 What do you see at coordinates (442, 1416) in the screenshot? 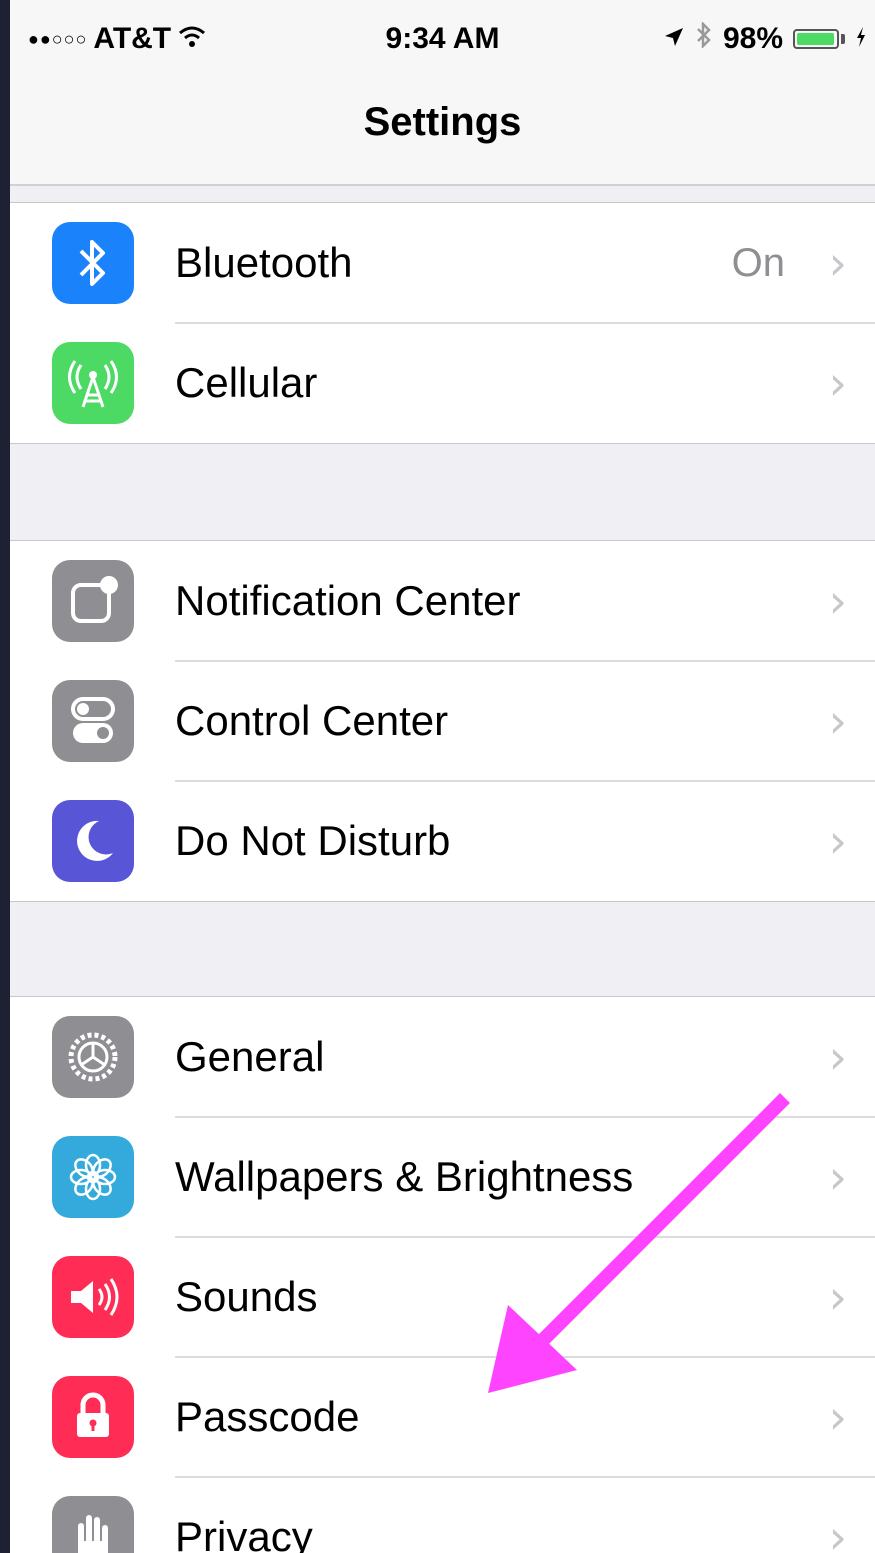
I see `settings-row-passcode: Passcode ›` at bounding box center [442, 1416].